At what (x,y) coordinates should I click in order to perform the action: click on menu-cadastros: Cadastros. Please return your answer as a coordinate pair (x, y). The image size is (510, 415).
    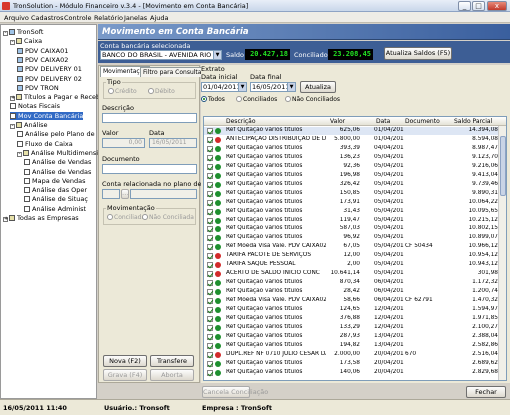
    Looking at the image, I should click on (47, 18).